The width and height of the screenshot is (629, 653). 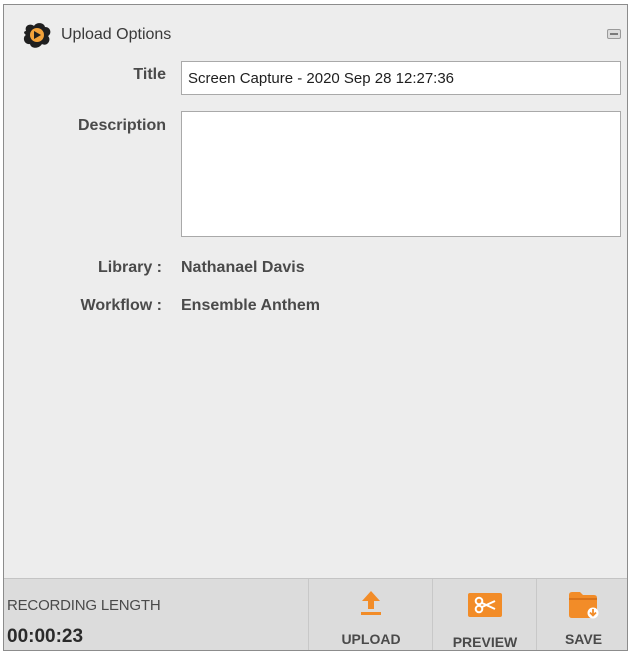 I want to click on description-label: Description, so click(x=121, y=125).